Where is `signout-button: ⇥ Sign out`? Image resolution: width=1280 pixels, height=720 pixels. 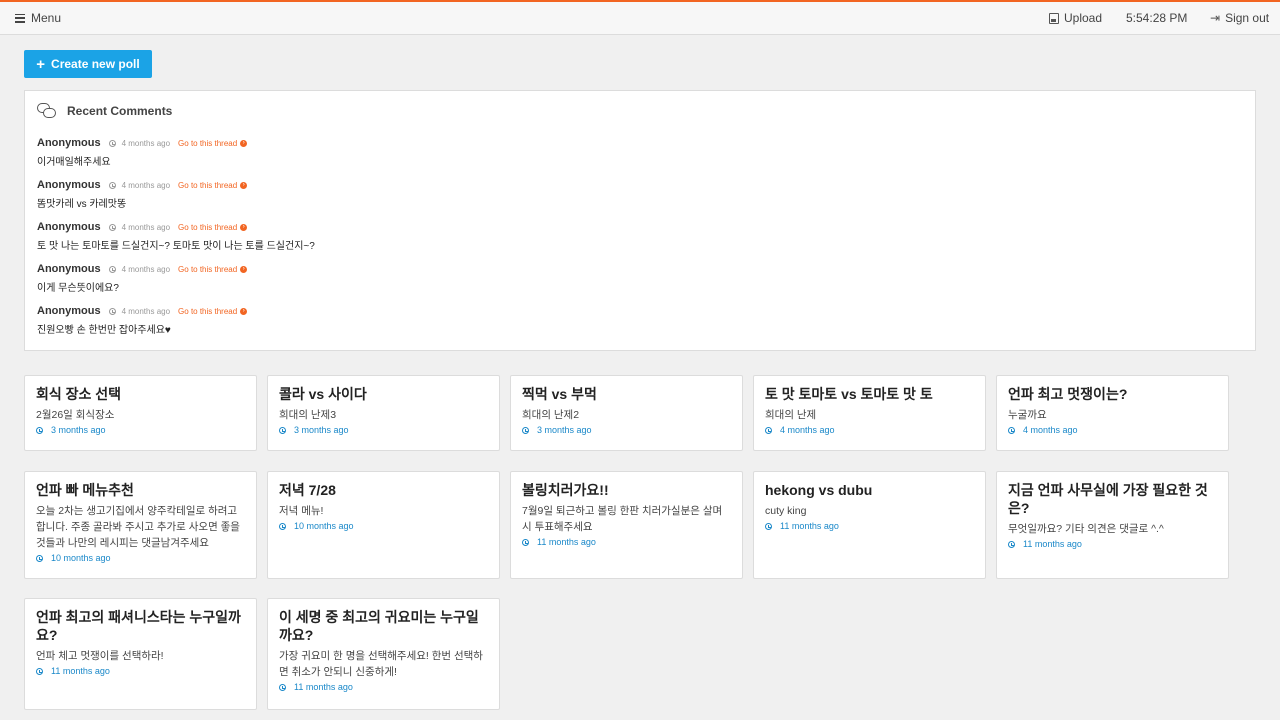 signout-button: ⇥ Sign out is located at coordinates (1239, 18).